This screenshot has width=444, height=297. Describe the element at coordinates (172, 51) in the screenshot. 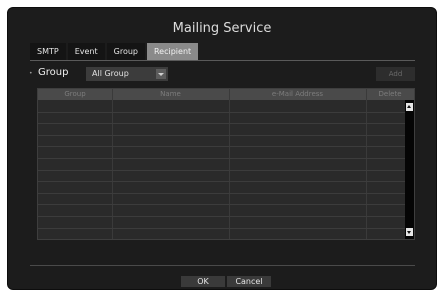

I see `tab-recipient: Recipient` at that location.